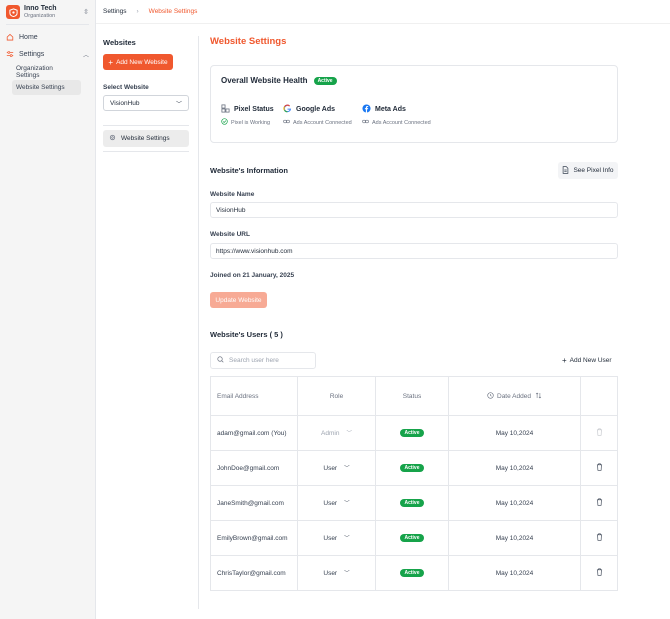 This screenshot has height=619, width=670. I want to click on org-subtitle: Organization, so click(40, 15).